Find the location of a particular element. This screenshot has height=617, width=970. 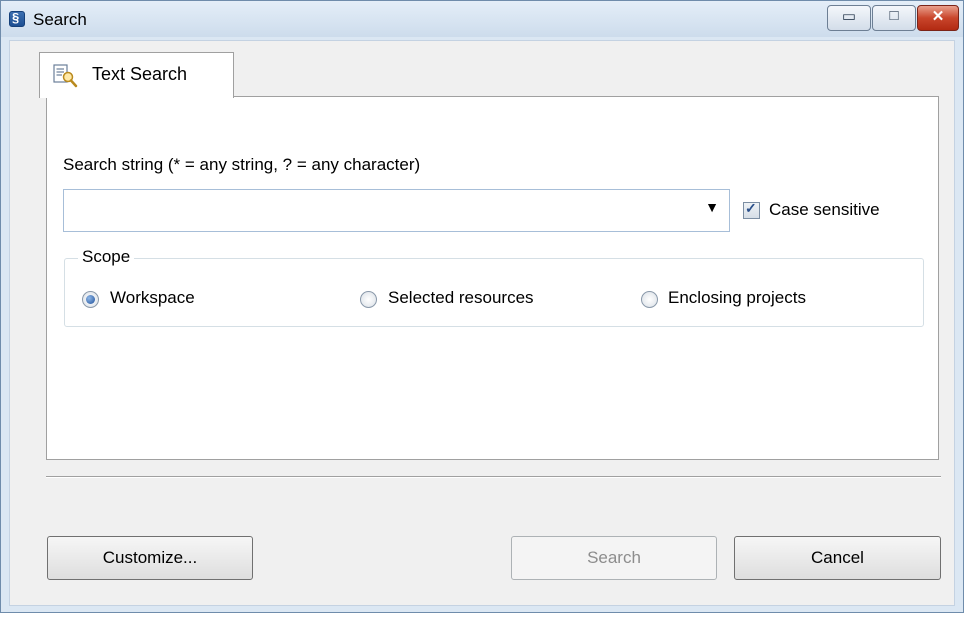

maximize-icon: □ is located at coordinates (894, 15).